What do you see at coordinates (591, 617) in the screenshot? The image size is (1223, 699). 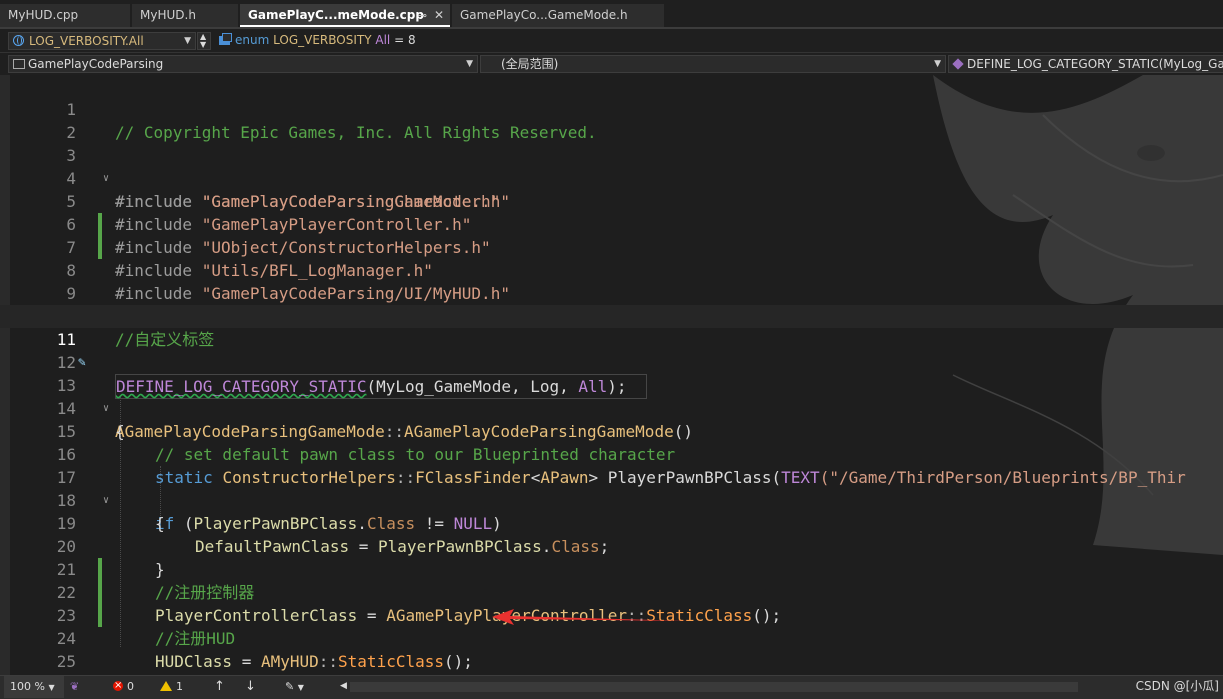 I see `red-arrow-annotation` at bounding box center [591, 617].